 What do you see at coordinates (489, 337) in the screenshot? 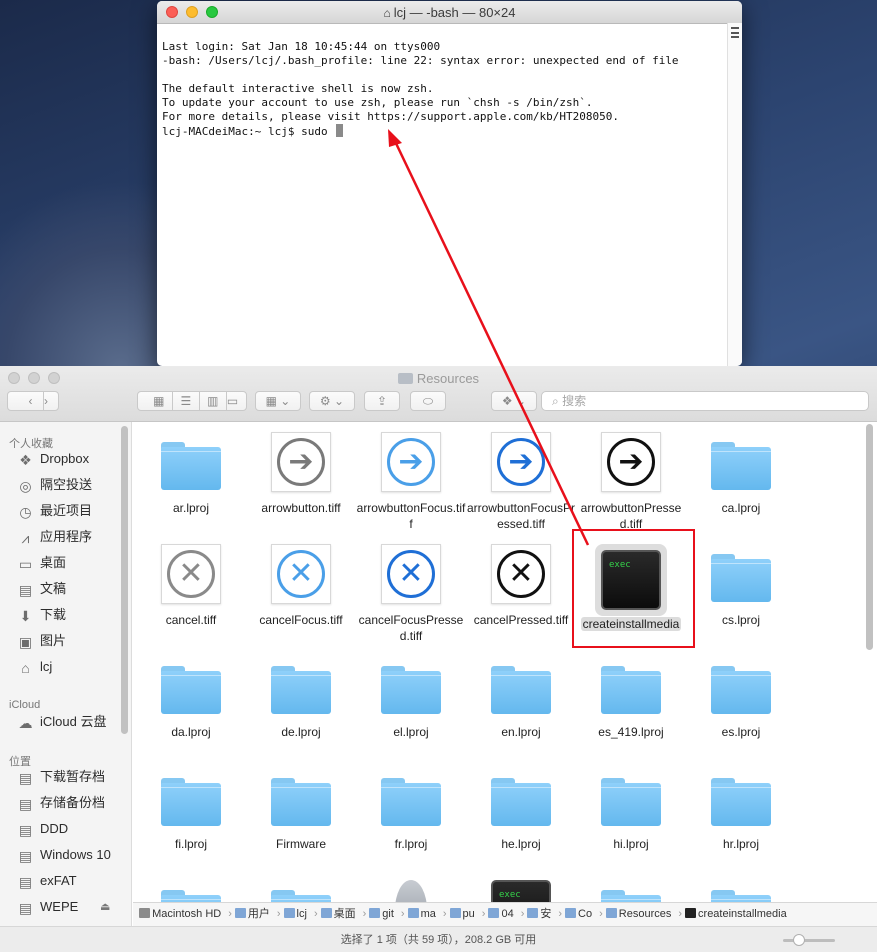
I see `annotation-arrow` at bounding box center [489, 337].